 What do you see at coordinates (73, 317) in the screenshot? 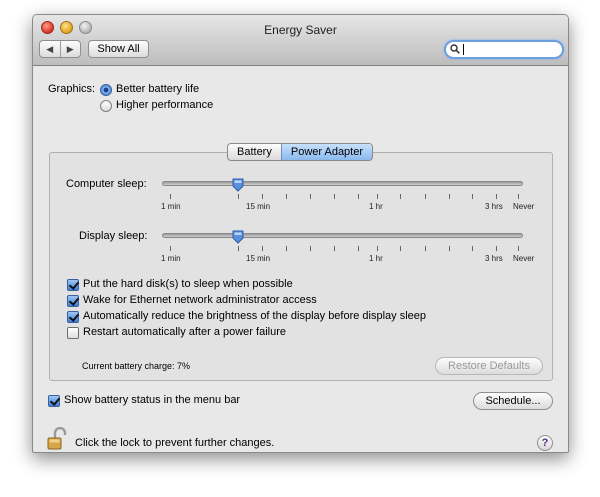
I see `checkbox-reduce-brightness` at bounding box center [73, 317].